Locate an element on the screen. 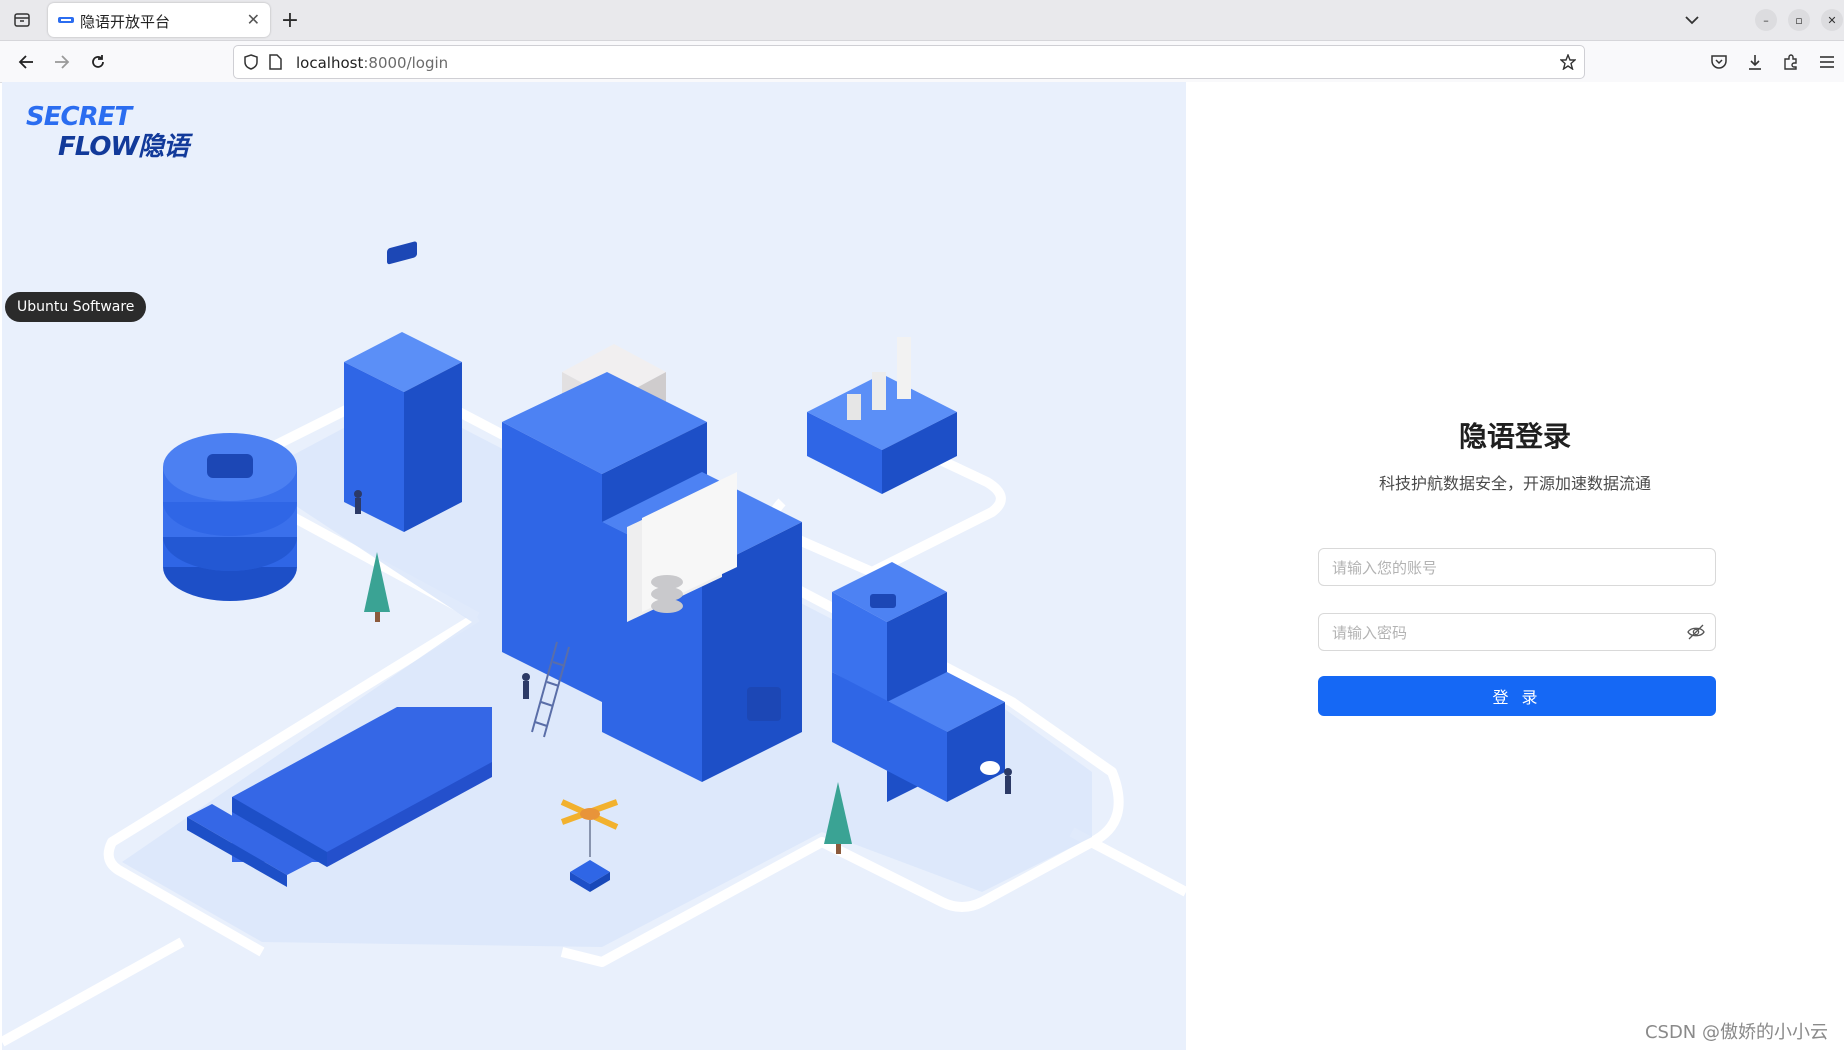 The height and width of the screenshot is (1050, 1844). url-path: :8000/login is located at coordinates (406, 63).